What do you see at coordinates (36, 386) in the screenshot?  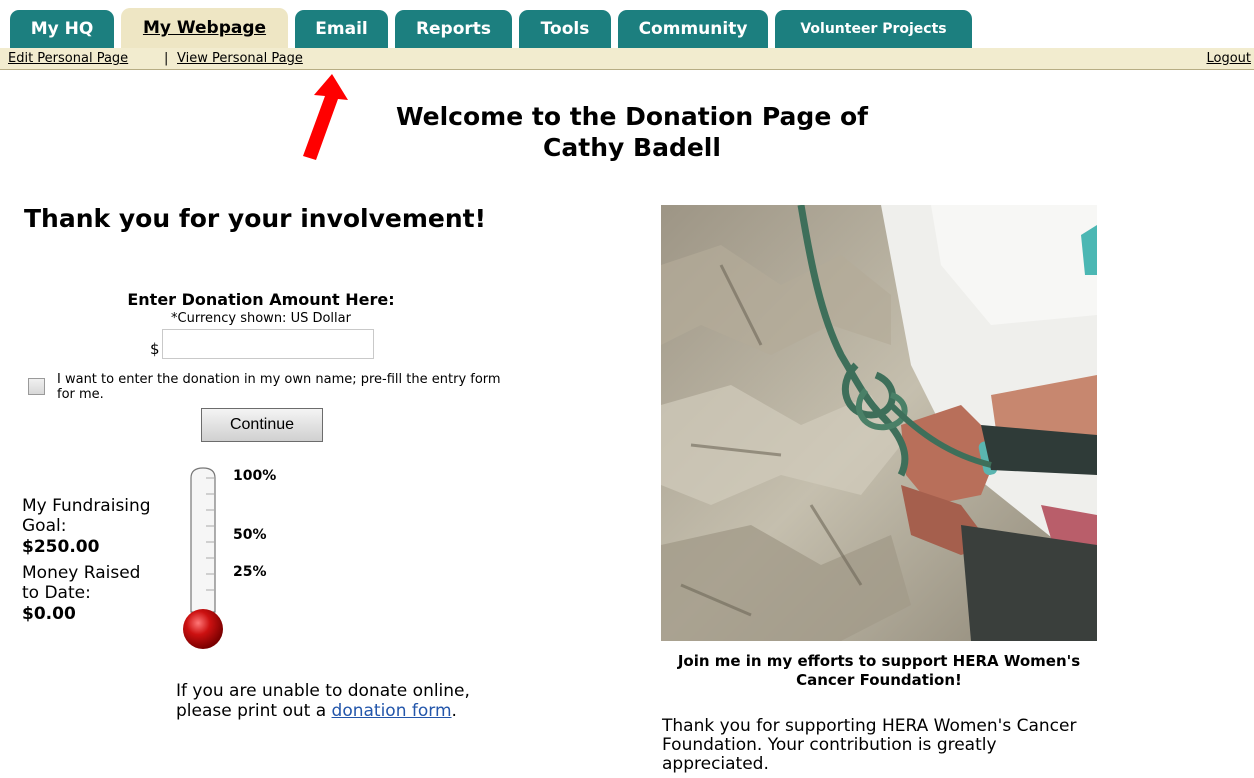 I see `prefill-checkbox` at bounding box center [36, 386].